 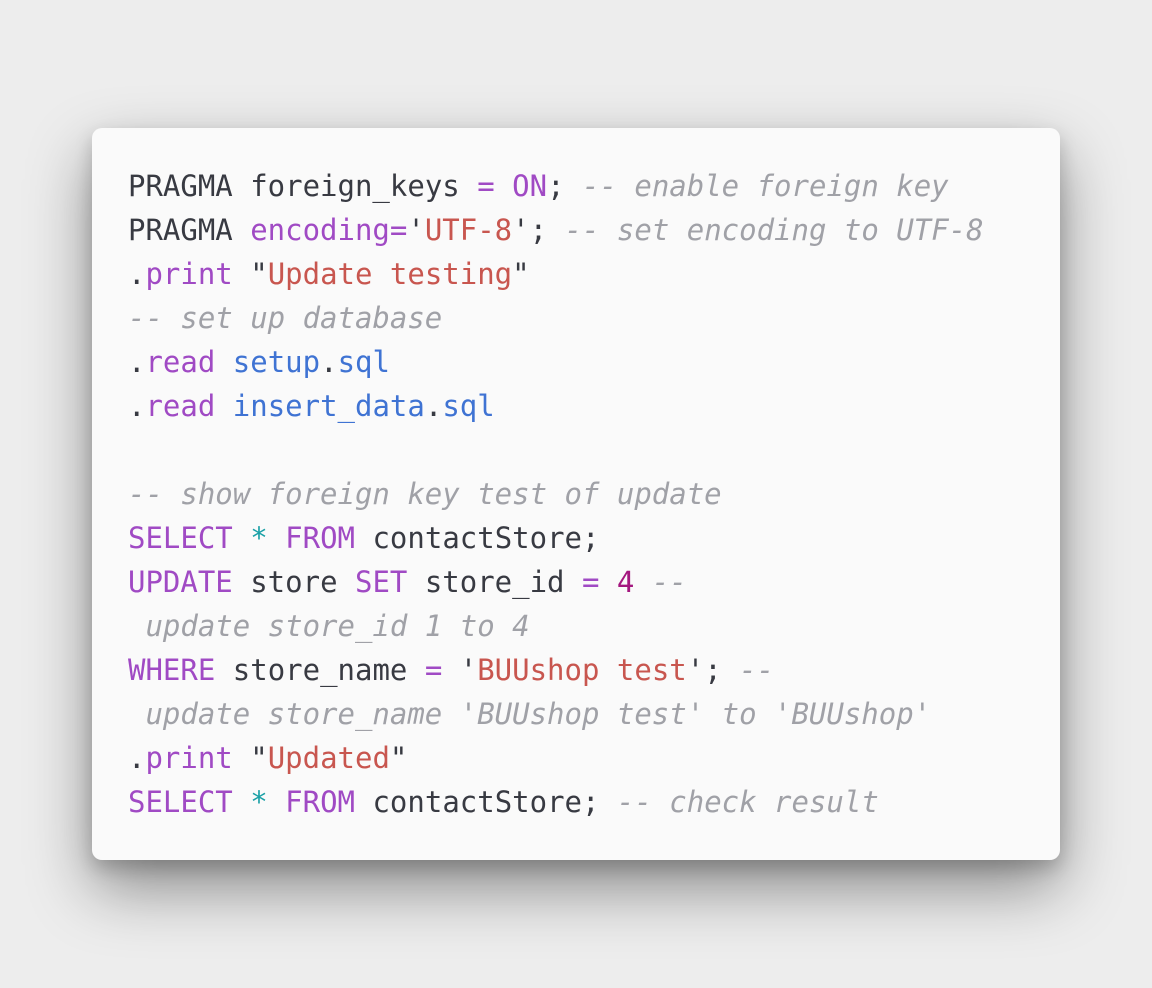 What do you see at coordinates (774, 230) in the screenshot?
I see `code-token-comment: -- set encoding to UTF-8` at bounding box center [774, 230].